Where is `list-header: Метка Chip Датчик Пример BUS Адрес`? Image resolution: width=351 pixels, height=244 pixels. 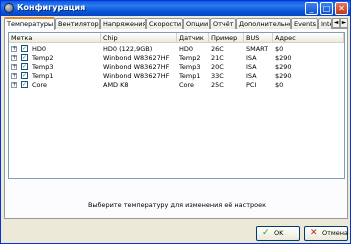
list-header: Метка Chip Датчик Пример BUS Адрес is located at coordinates (176, 38).